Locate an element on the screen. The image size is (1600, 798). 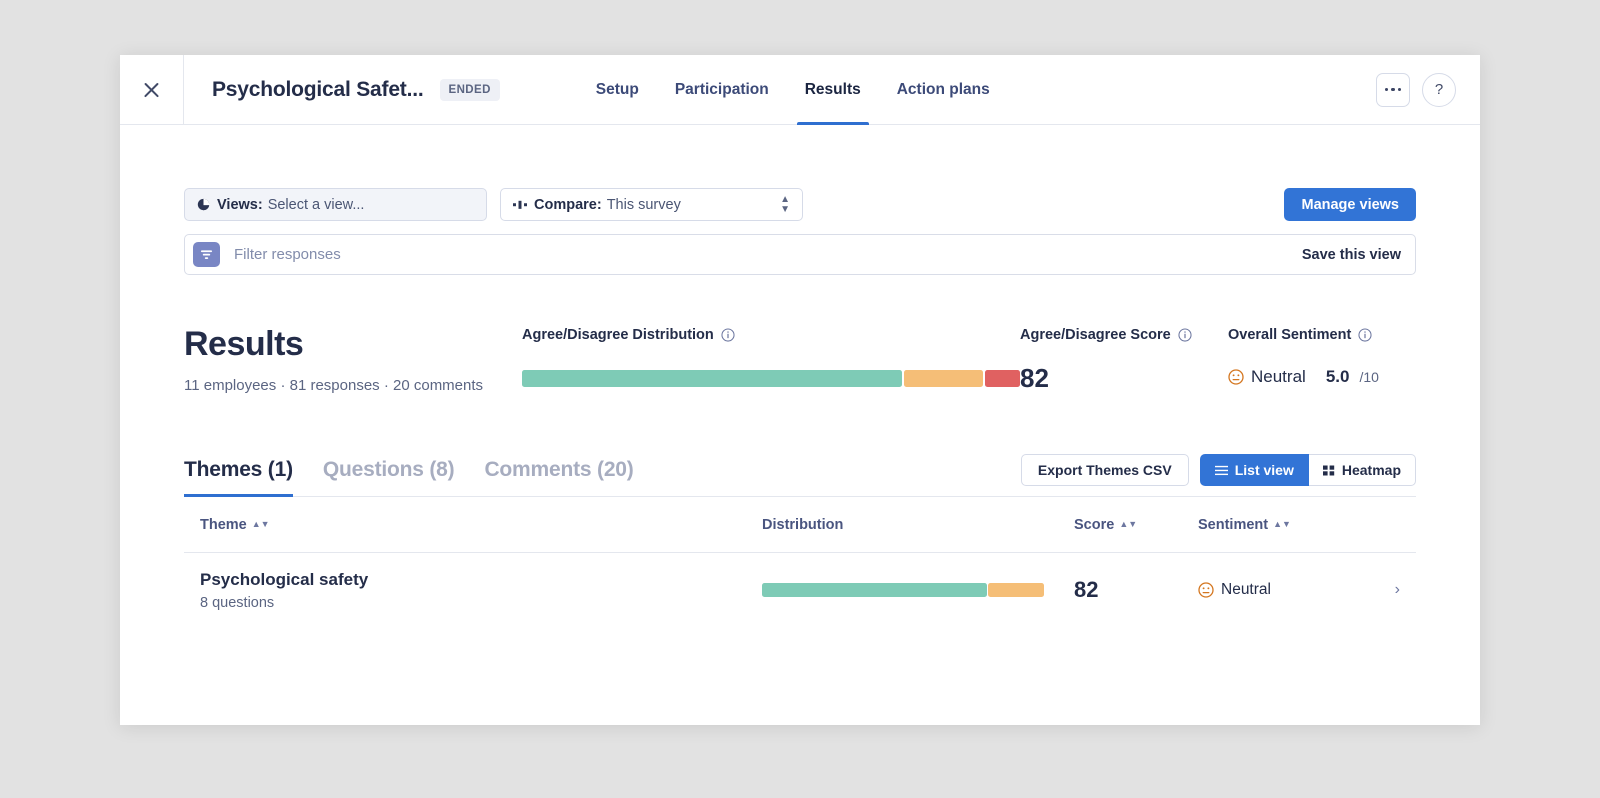
views-label: Views: is located at coordinates (240, 204).